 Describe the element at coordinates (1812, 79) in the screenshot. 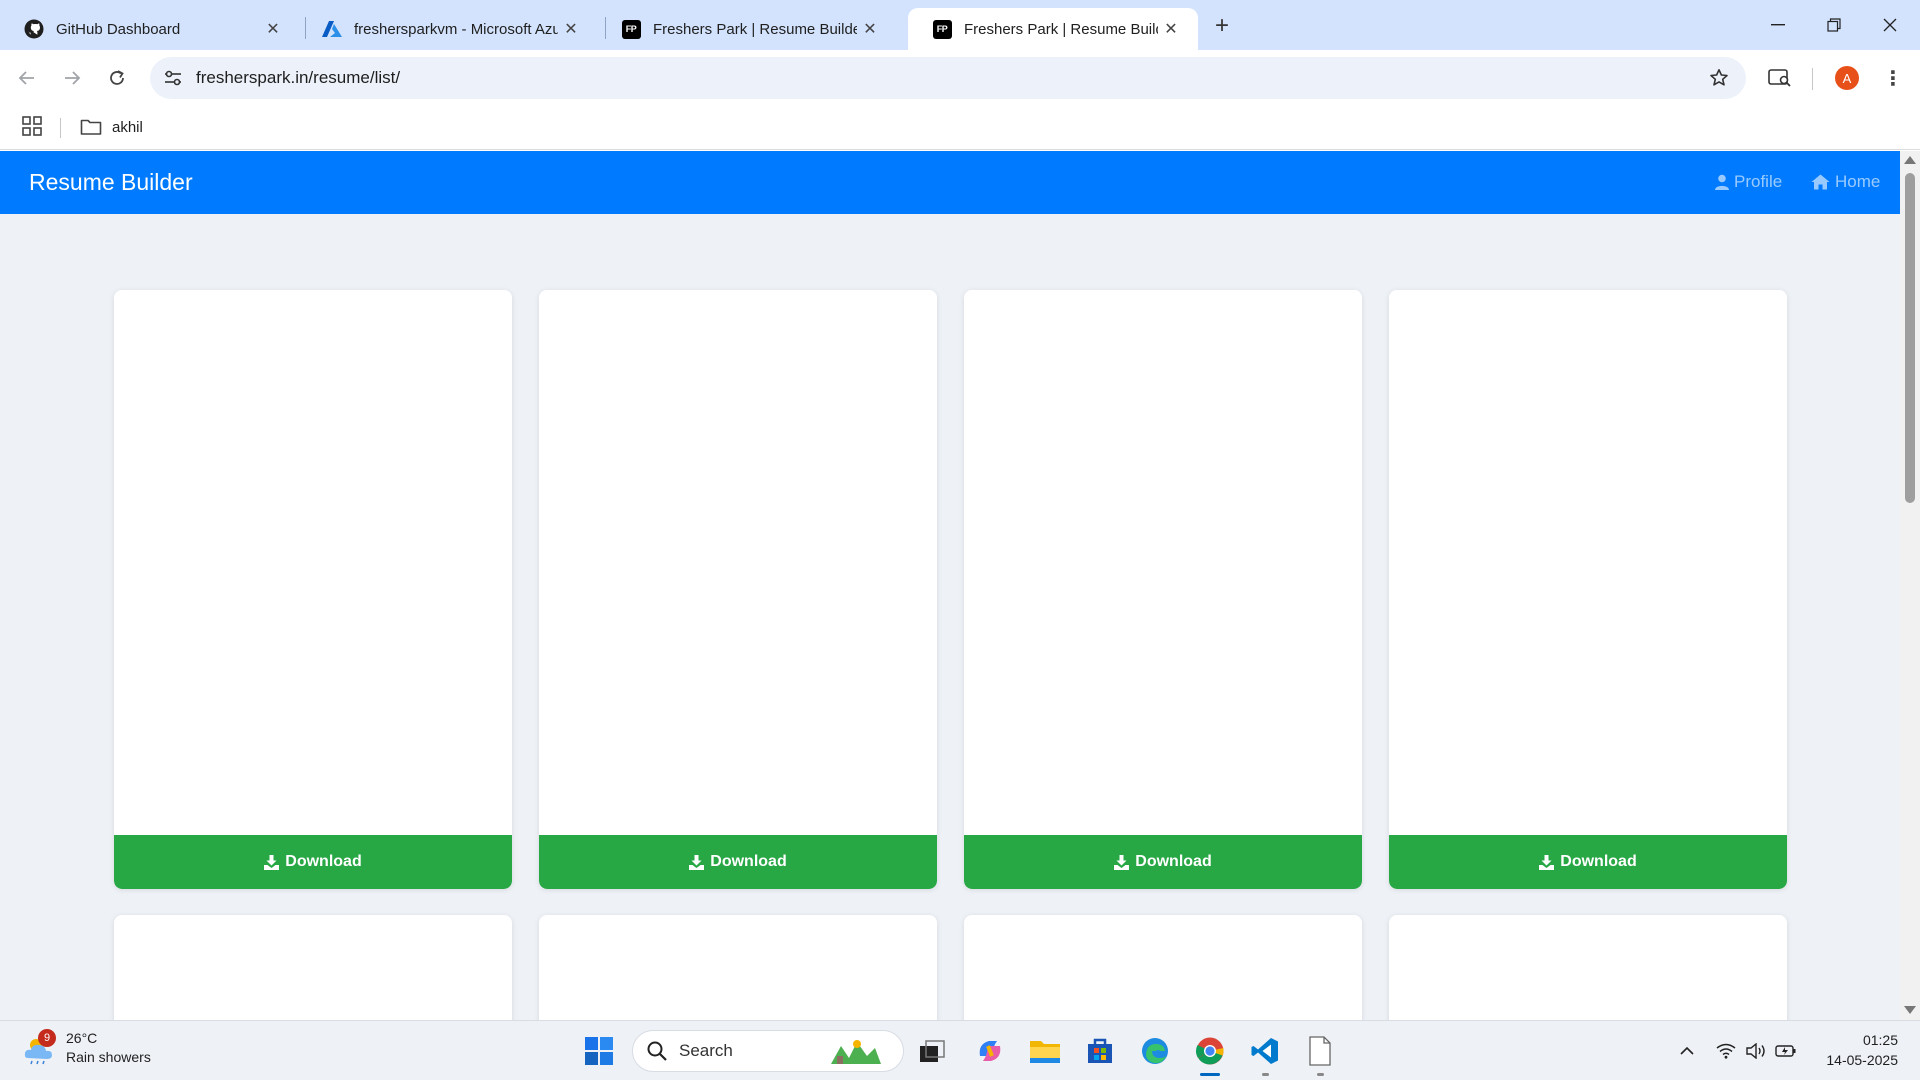

I see `toolbar-divider` at that location.